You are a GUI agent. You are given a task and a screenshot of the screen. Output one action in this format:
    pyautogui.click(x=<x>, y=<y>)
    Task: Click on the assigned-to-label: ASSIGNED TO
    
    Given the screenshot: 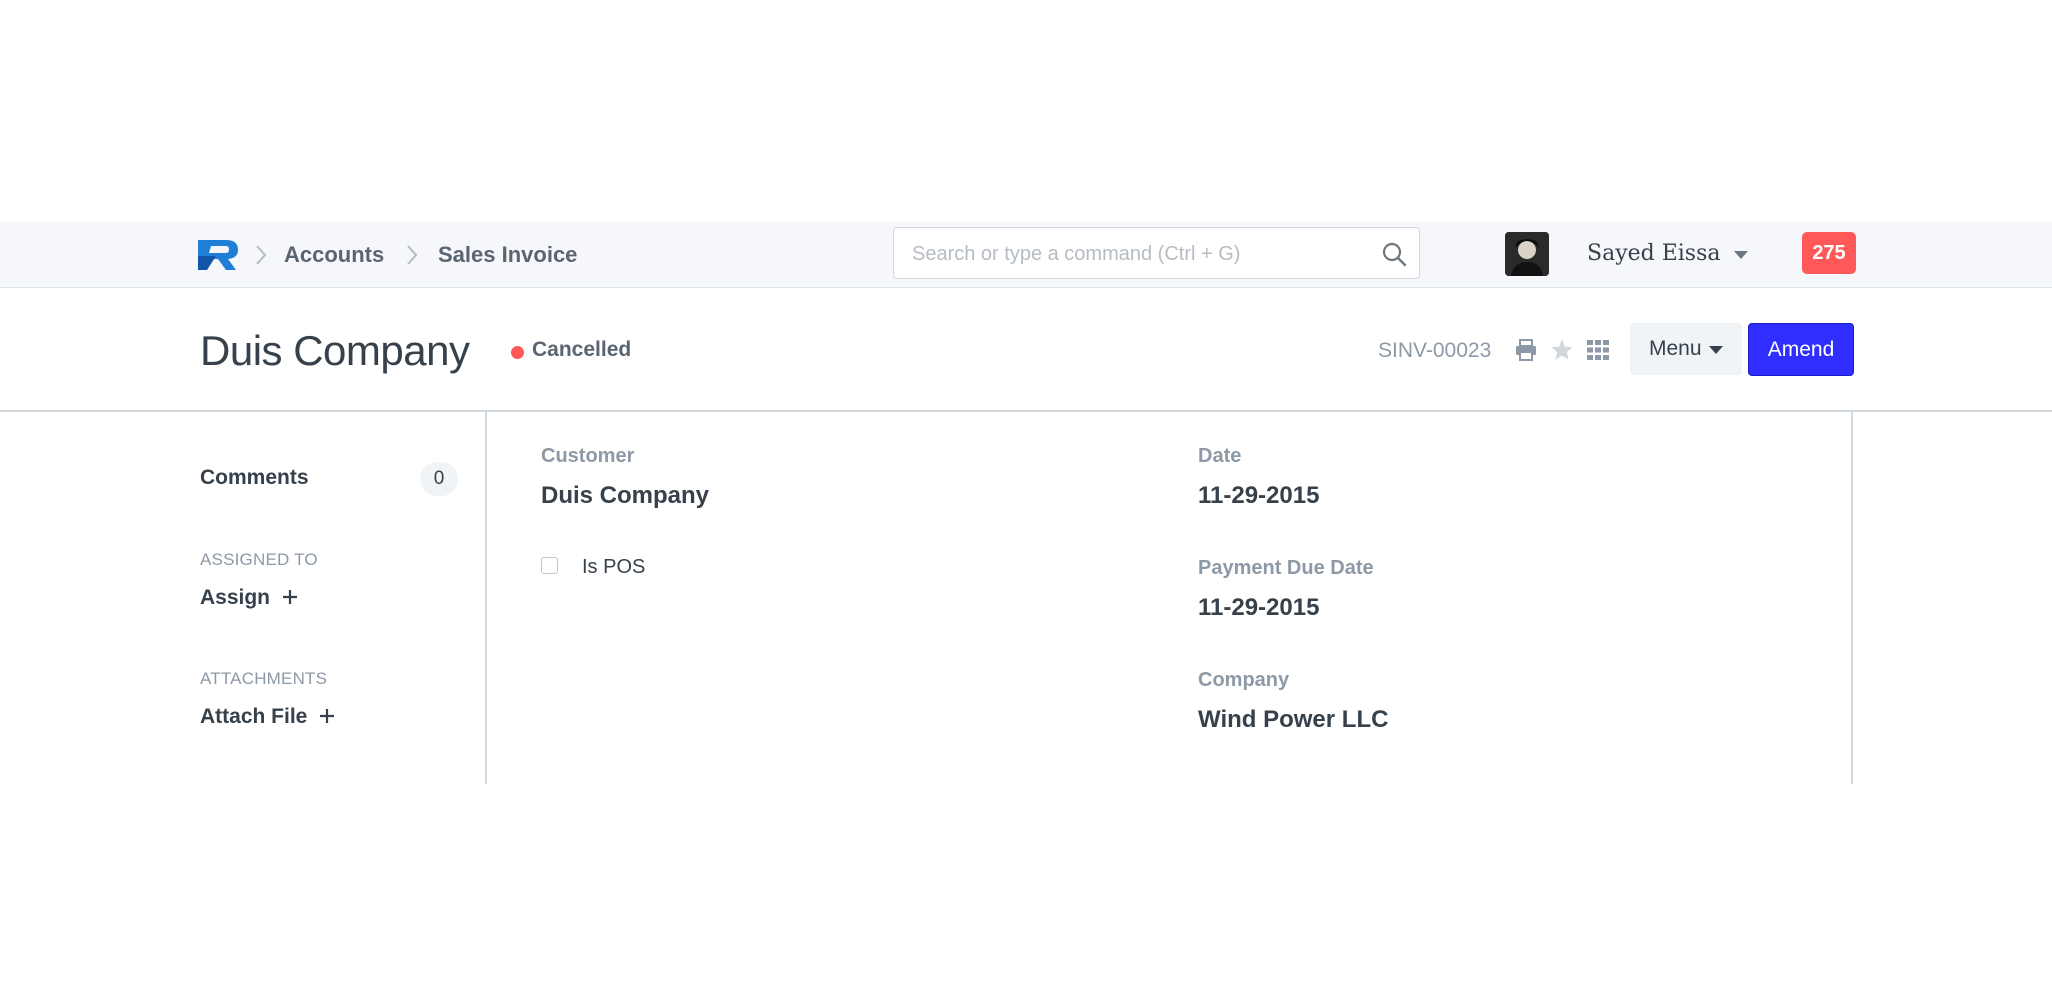 What is the action you would take?
    pyautogui.click(x=259, y=559)
    